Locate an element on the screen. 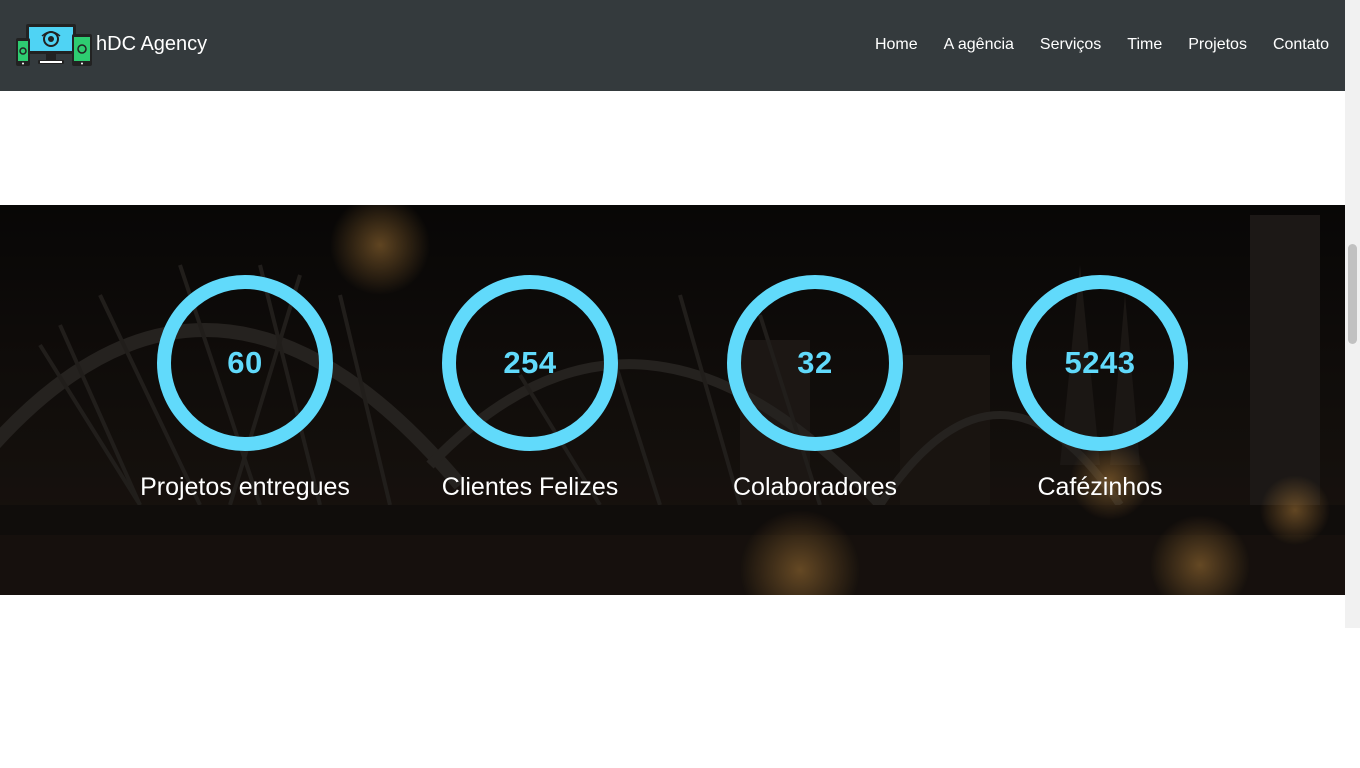 This screenshot has width=1360, height=768. counter-ring: 32 is located at coordinates (815, 363).